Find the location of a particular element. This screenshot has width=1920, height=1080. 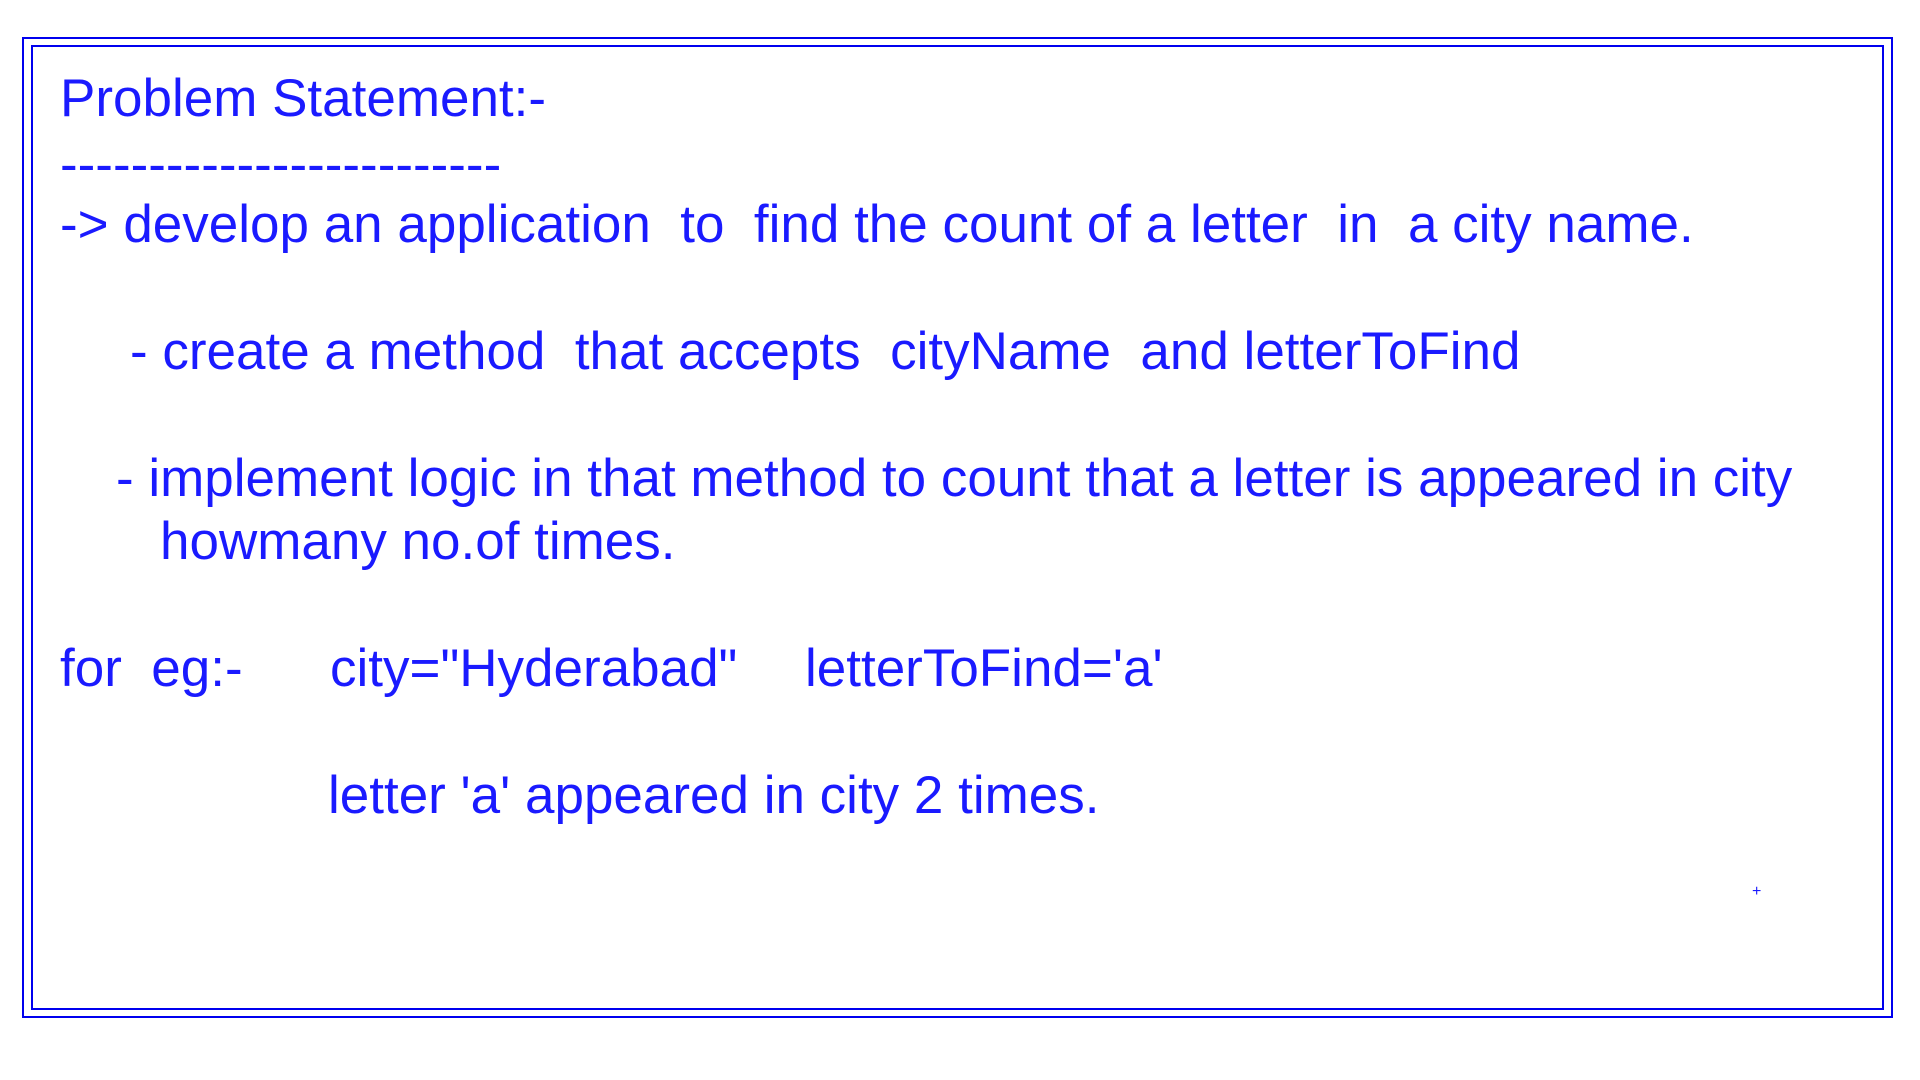

step-implement-logic-continued: howmany no.of times. is located at coordinates (418, 541).